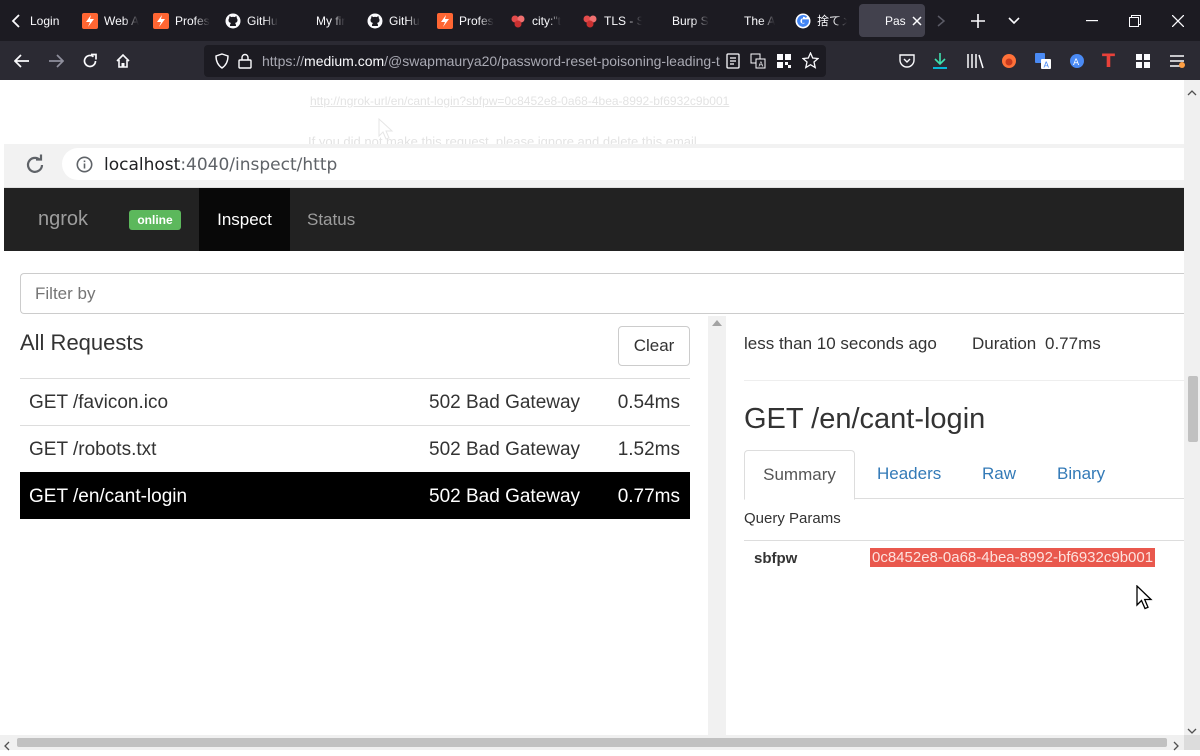 The height and width of the screenshot is (756, 1200). Describe the element at coordinates (505, 449) in the screenshot. I see `request-status: 502 Bad Gateway` at that location.